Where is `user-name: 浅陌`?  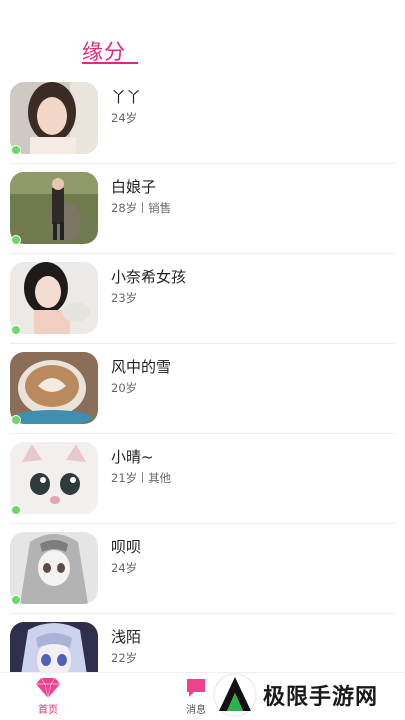
user-name: 浅陌 is located at coordinates (126, 637).